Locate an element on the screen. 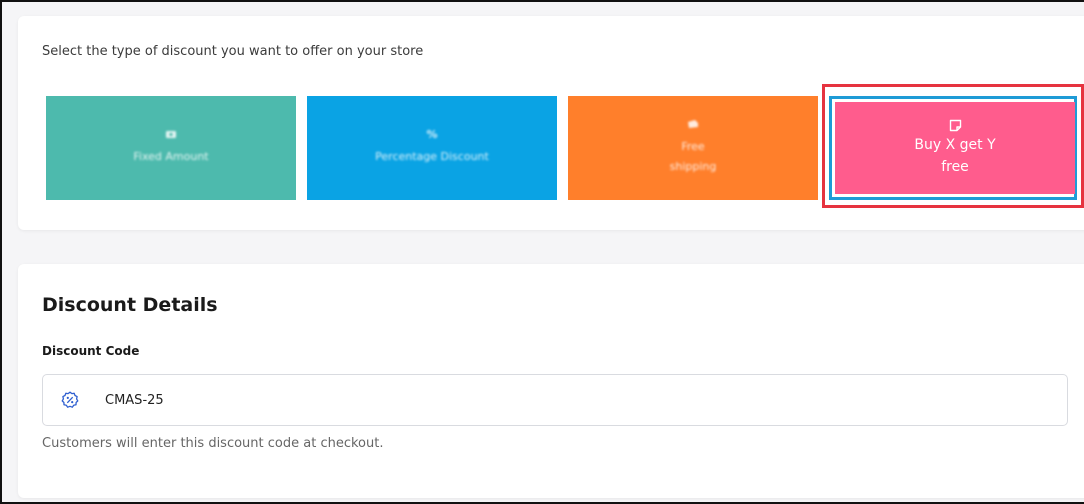  percent-icon: % is located at coordinates (432, 134).